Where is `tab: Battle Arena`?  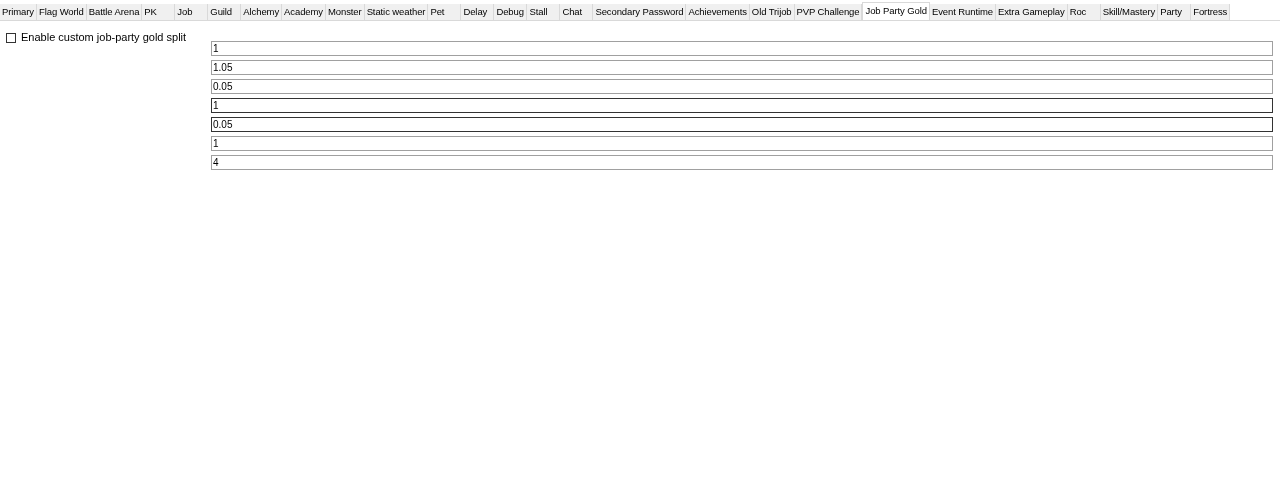
tab: Battle Arena is located at coordinates (114, 12).